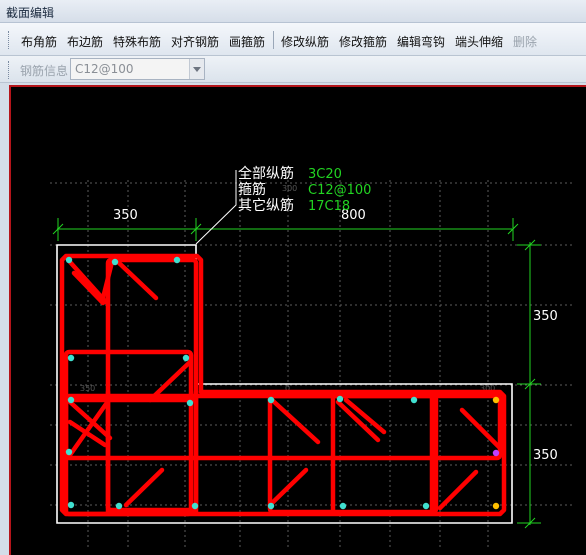 This screenshot has height=555, width=586. I want to click on window-title-bar: 截面编辑, so click(293, 11).